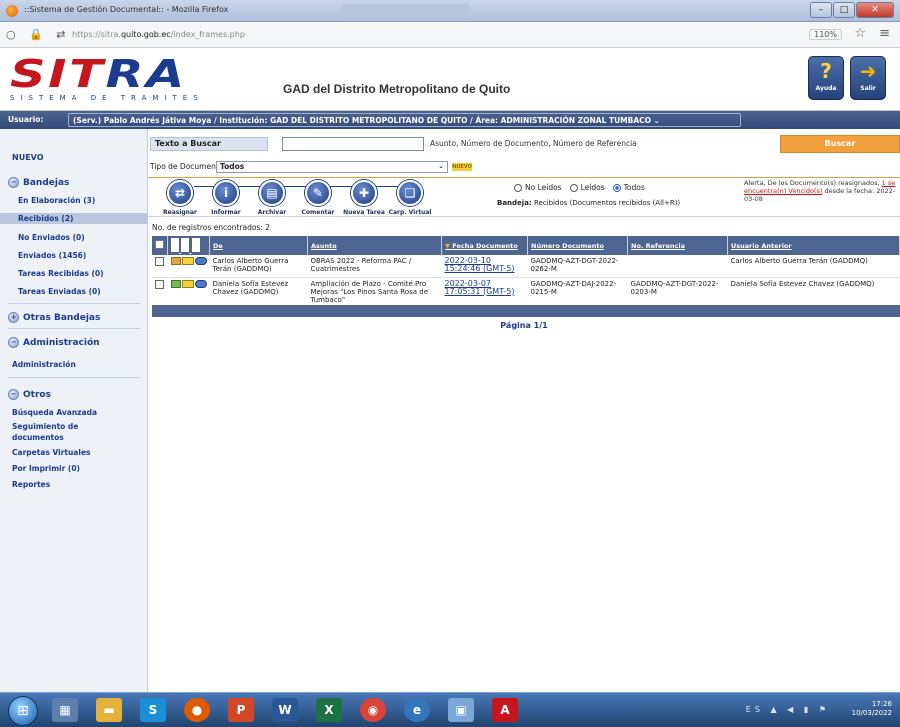  What do you see at coordinates (187, 261) in the screenshot?
I see `mail-icon` at bounding box center [187, 261].